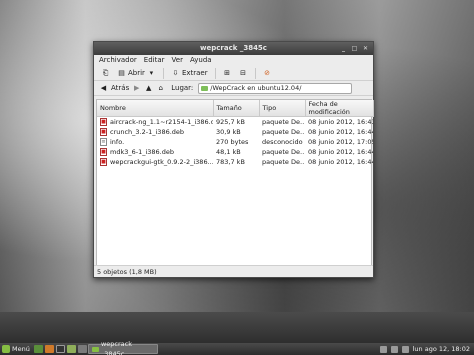 The height and width of the screenshot is (355, 474). Describe the element at coordinates (228, 131) in the screenshot. I see `file-size: 30,9 kB` at that location.